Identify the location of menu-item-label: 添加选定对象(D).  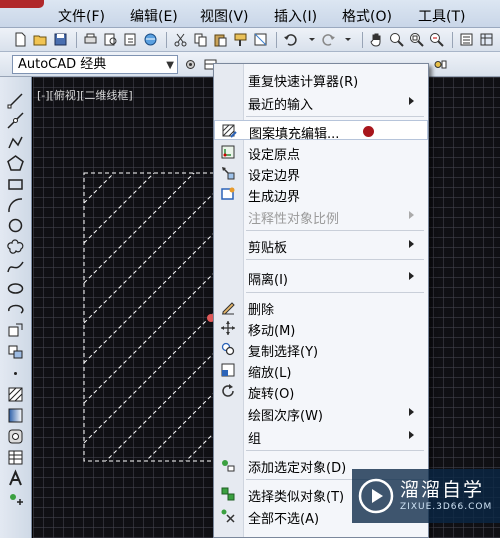
(297, 468).